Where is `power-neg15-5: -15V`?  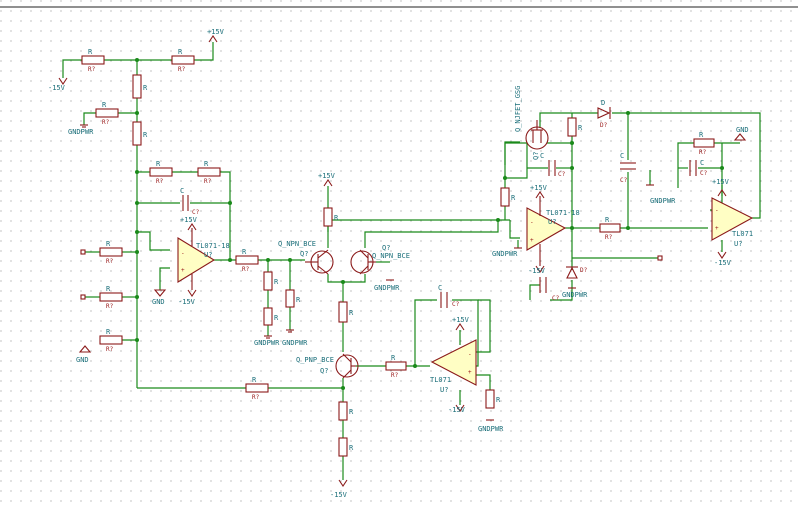
power-neg15-5: -15V is located at coordinates (537, 270).